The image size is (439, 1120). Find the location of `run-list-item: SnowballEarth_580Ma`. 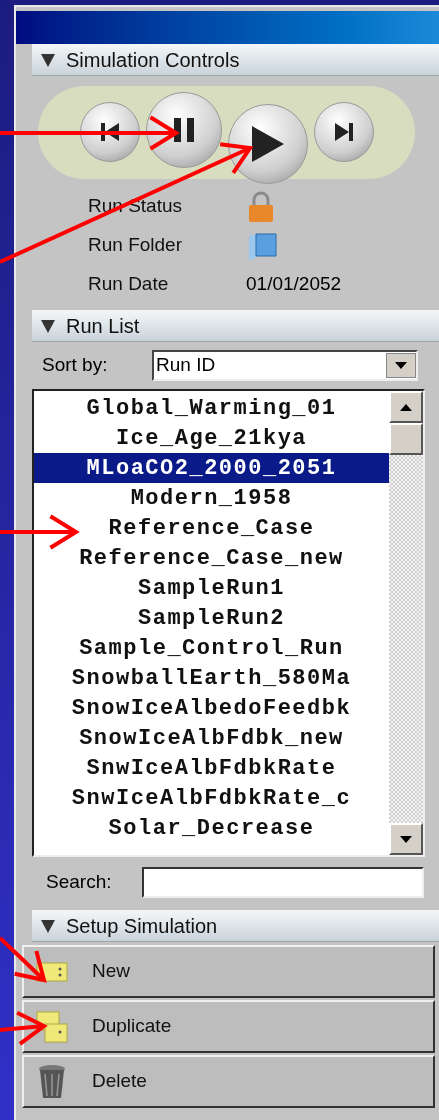

run-list-item: SnowballEarth_580Ma is located at coordinates (211, 678).